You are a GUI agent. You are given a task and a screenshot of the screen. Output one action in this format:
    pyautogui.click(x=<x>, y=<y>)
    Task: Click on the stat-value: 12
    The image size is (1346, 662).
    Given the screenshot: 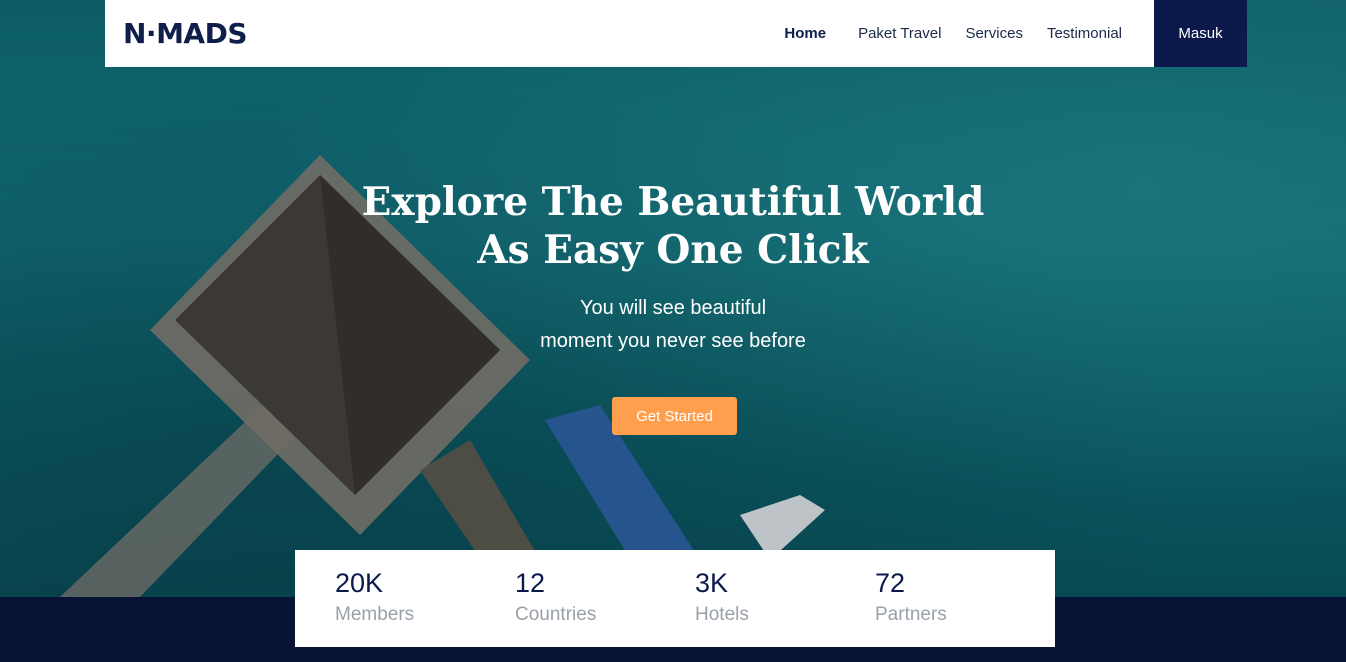 What is the action you would take?
    pyautogui.click(x=530, y=583)
    